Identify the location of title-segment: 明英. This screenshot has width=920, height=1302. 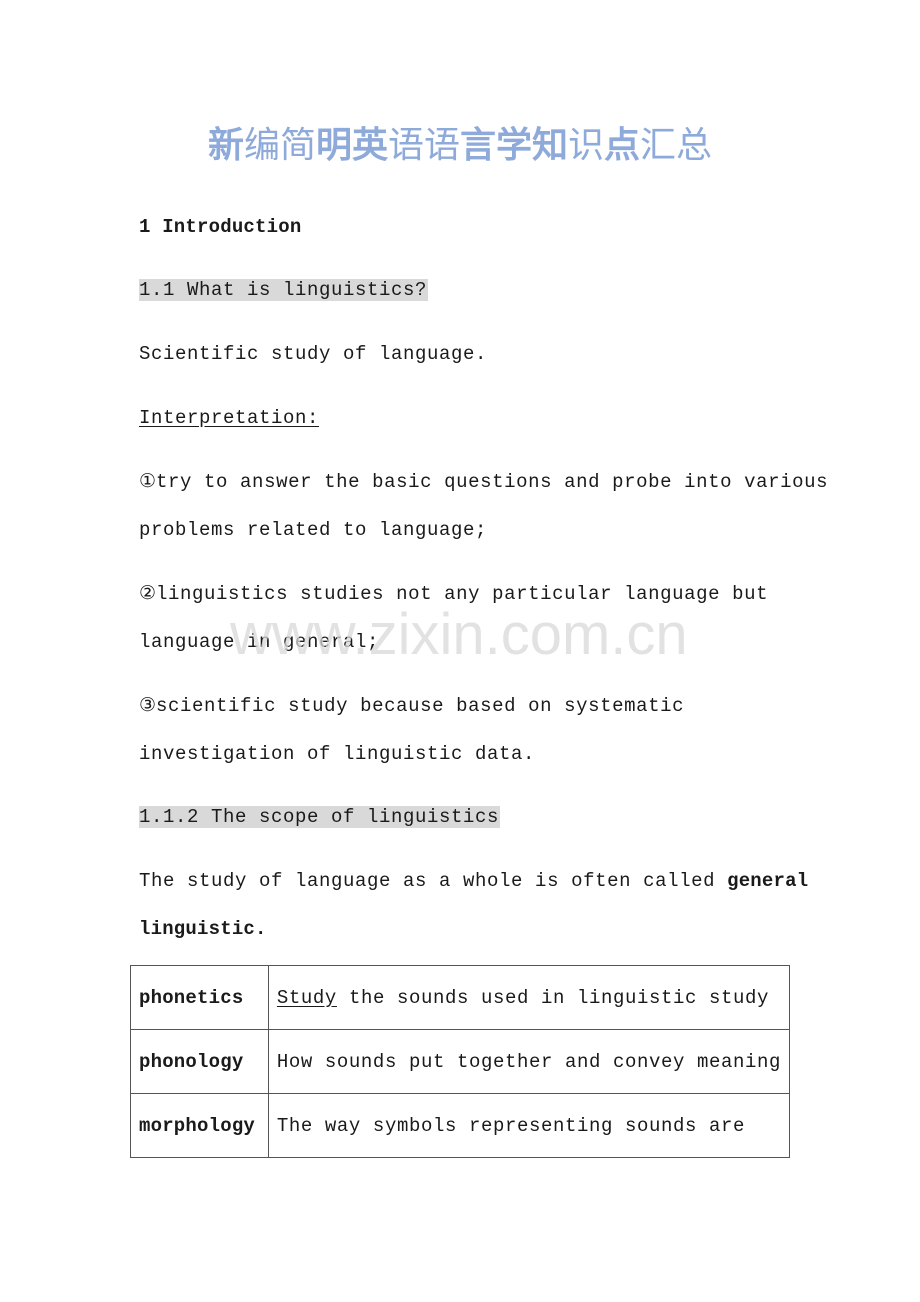
(351, 145).